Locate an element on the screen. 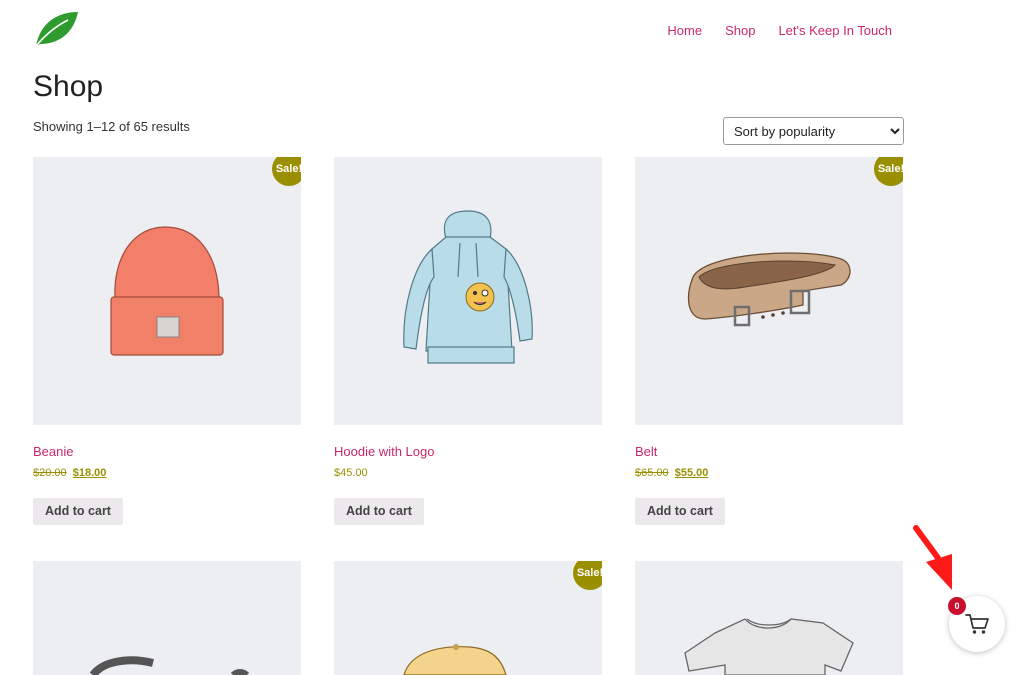 The height and width of the screenshot is (675, 1024). price-sale: $55.00 is located at coordinates (691, 473).